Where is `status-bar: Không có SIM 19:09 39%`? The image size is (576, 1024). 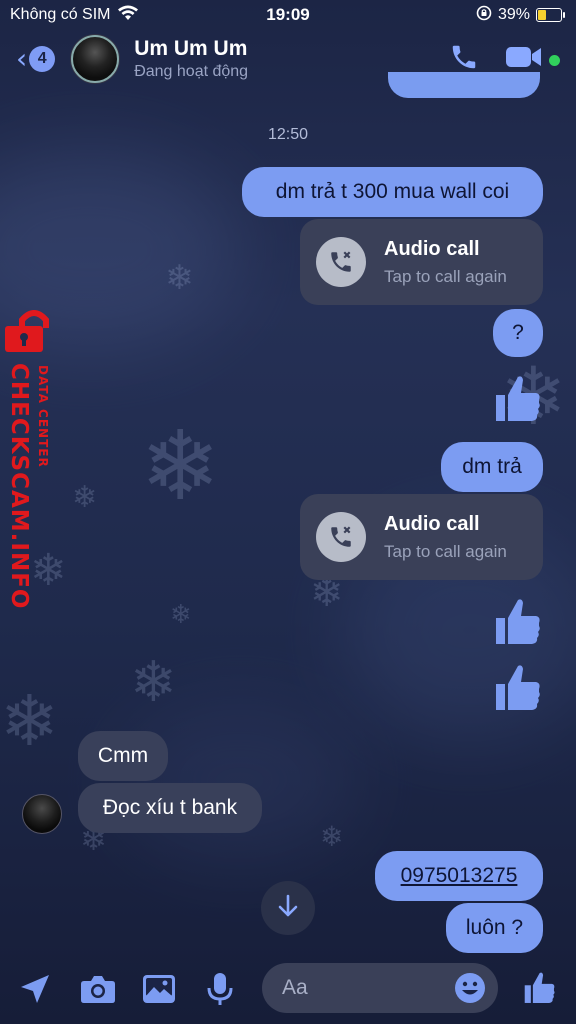
status-bar: Không có SIM 19:09 39% is located at coordinates (288, 15).